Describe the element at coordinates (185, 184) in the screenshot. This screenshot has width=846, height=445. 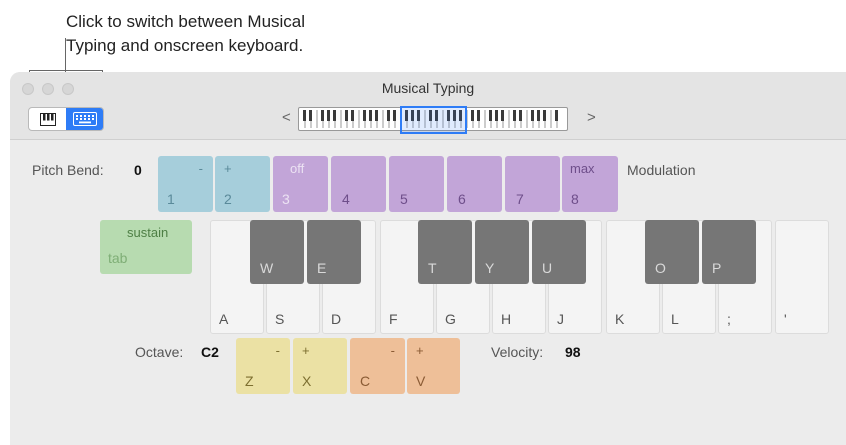
I see `key-1-pitch-down: - 1` at that location.